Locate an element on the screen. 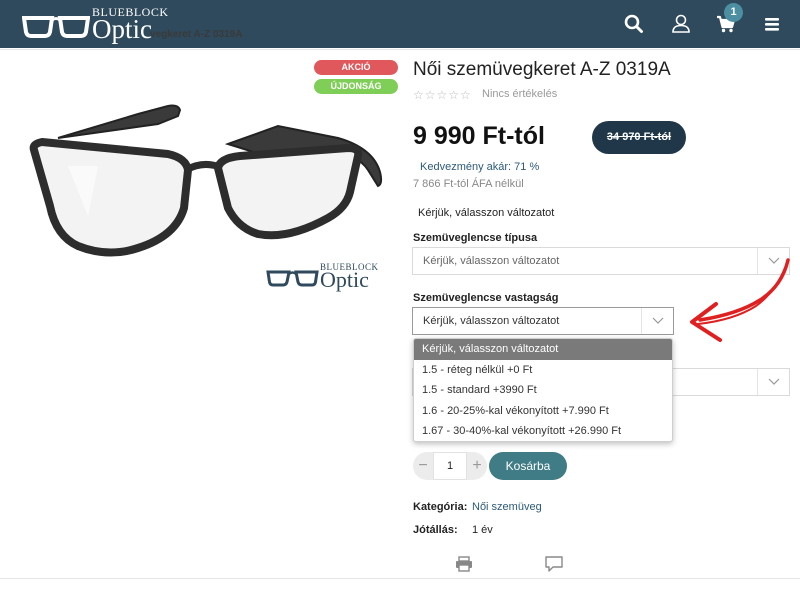 Image resolution: width=800 pixels, height=600 pixels. category-label: Kategória: is located at coordinates (440, 507).